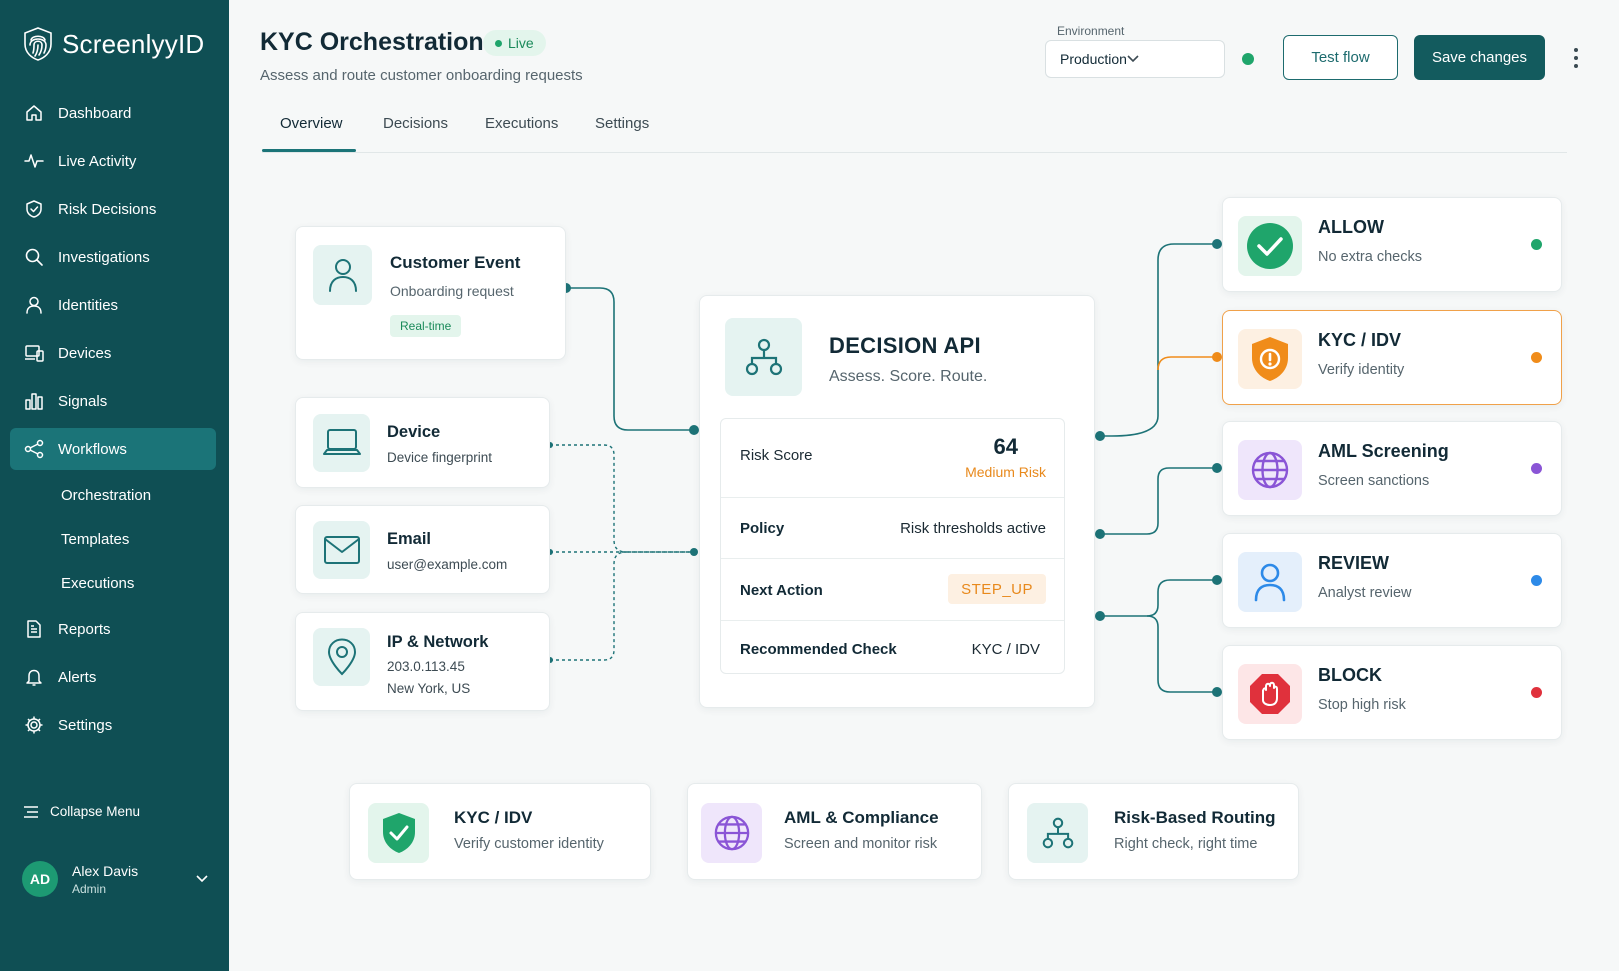 This screenshot has height=971, width=1619. Describe the element at coordinates (892, 528) in the screenshot. I see `table-row: Policy Risk thresholds active` at that location.